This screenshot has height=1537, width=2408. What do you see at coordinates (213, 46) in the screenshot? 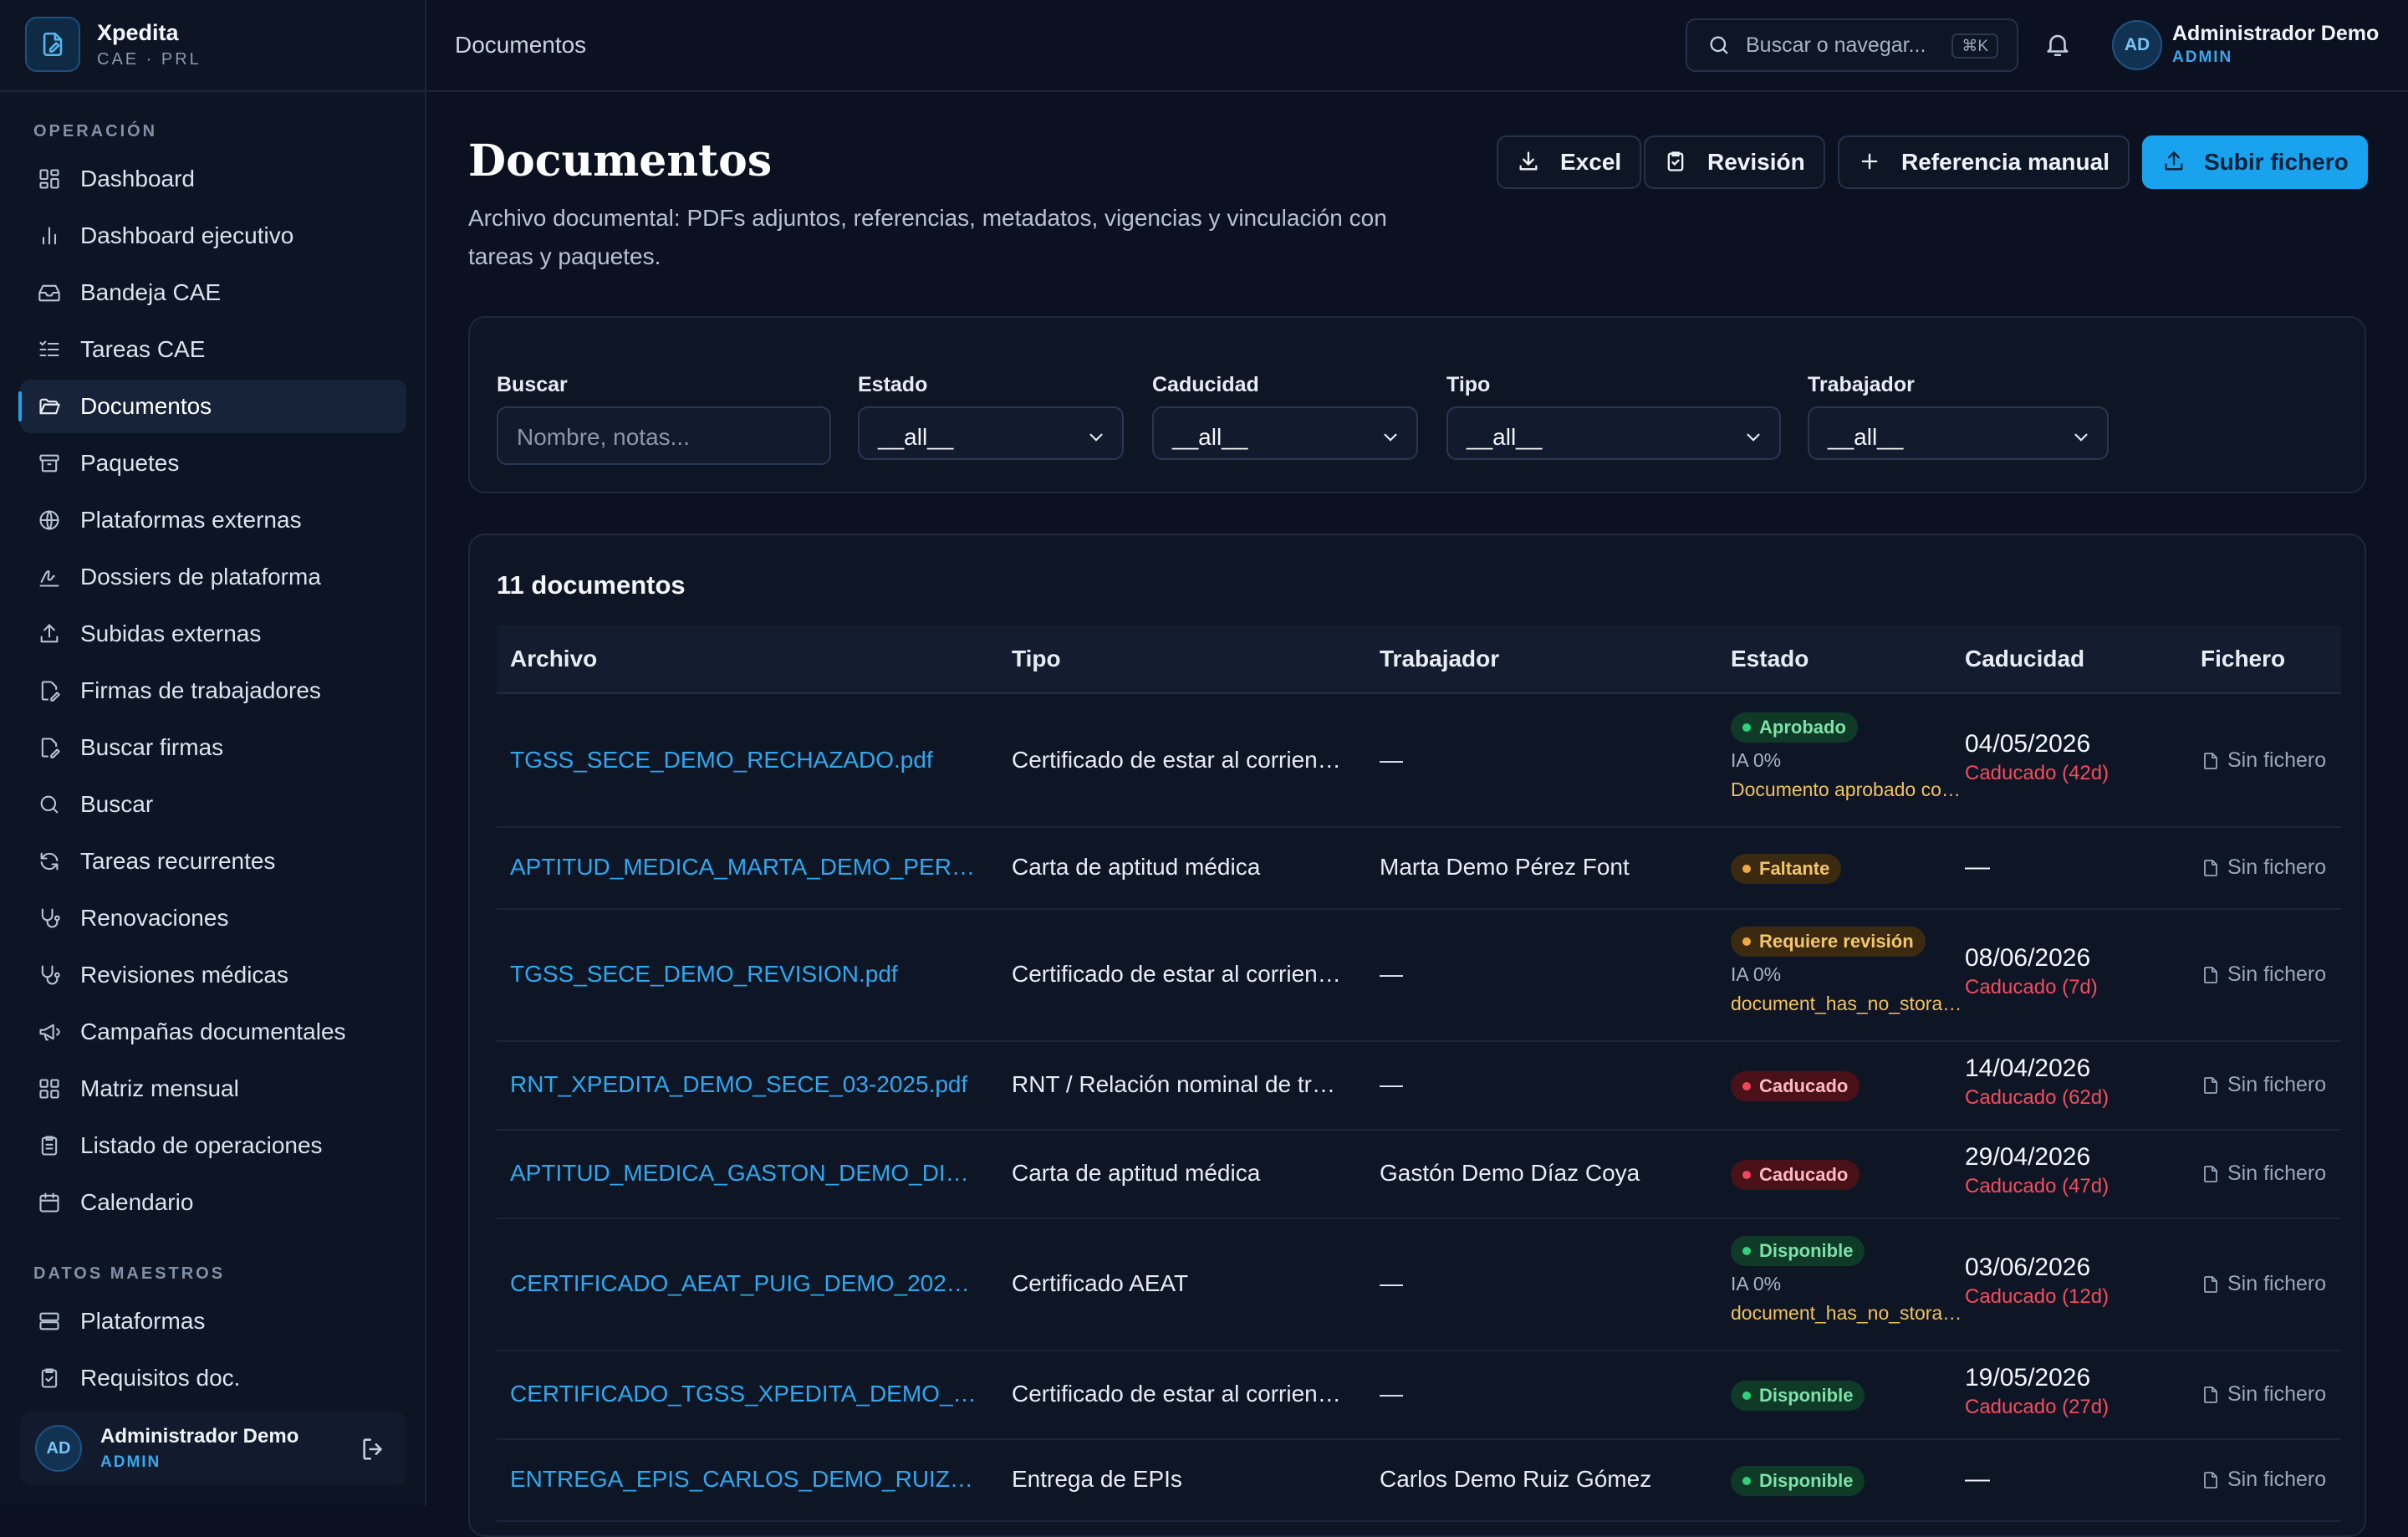
I see `brand-header: Xpedita CAE · PRL` at bounding box center [213, 46].